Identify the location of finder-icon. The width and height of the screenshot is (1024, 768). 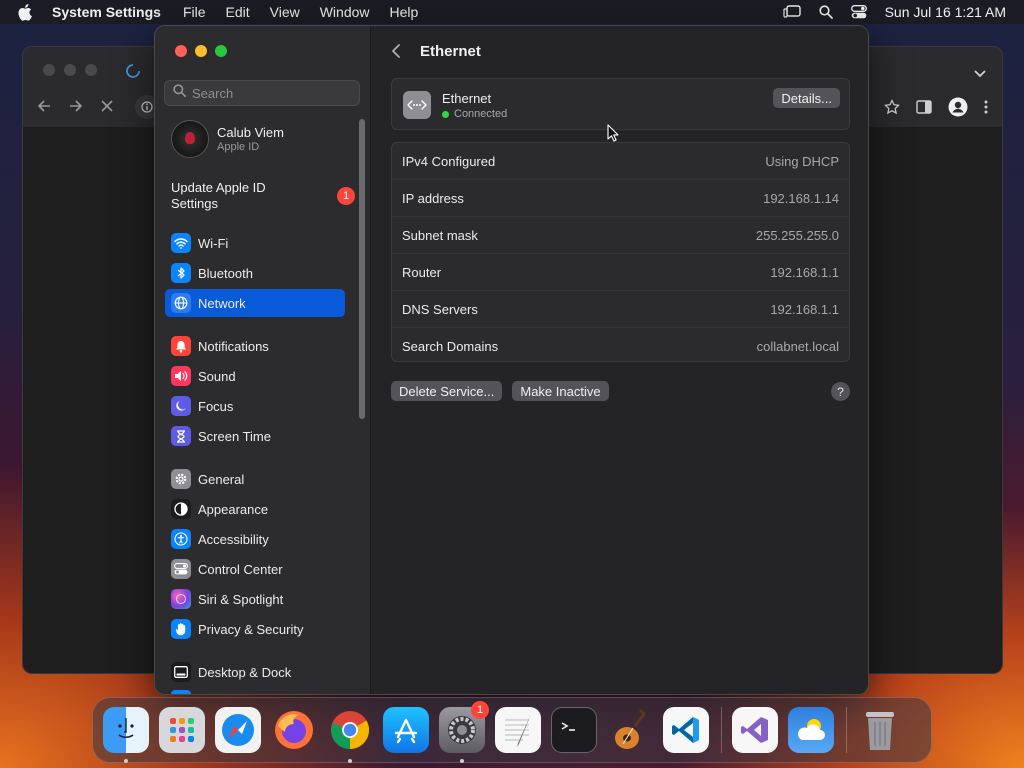
(126, 735).